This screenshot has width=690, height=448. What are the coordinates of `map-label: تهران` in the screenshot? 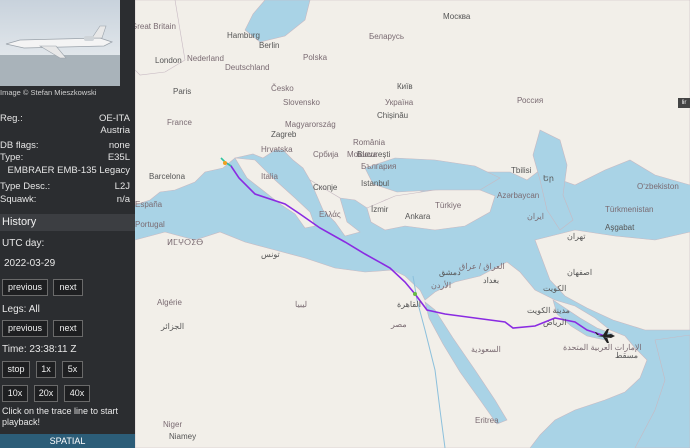 It's located at (576, 236).